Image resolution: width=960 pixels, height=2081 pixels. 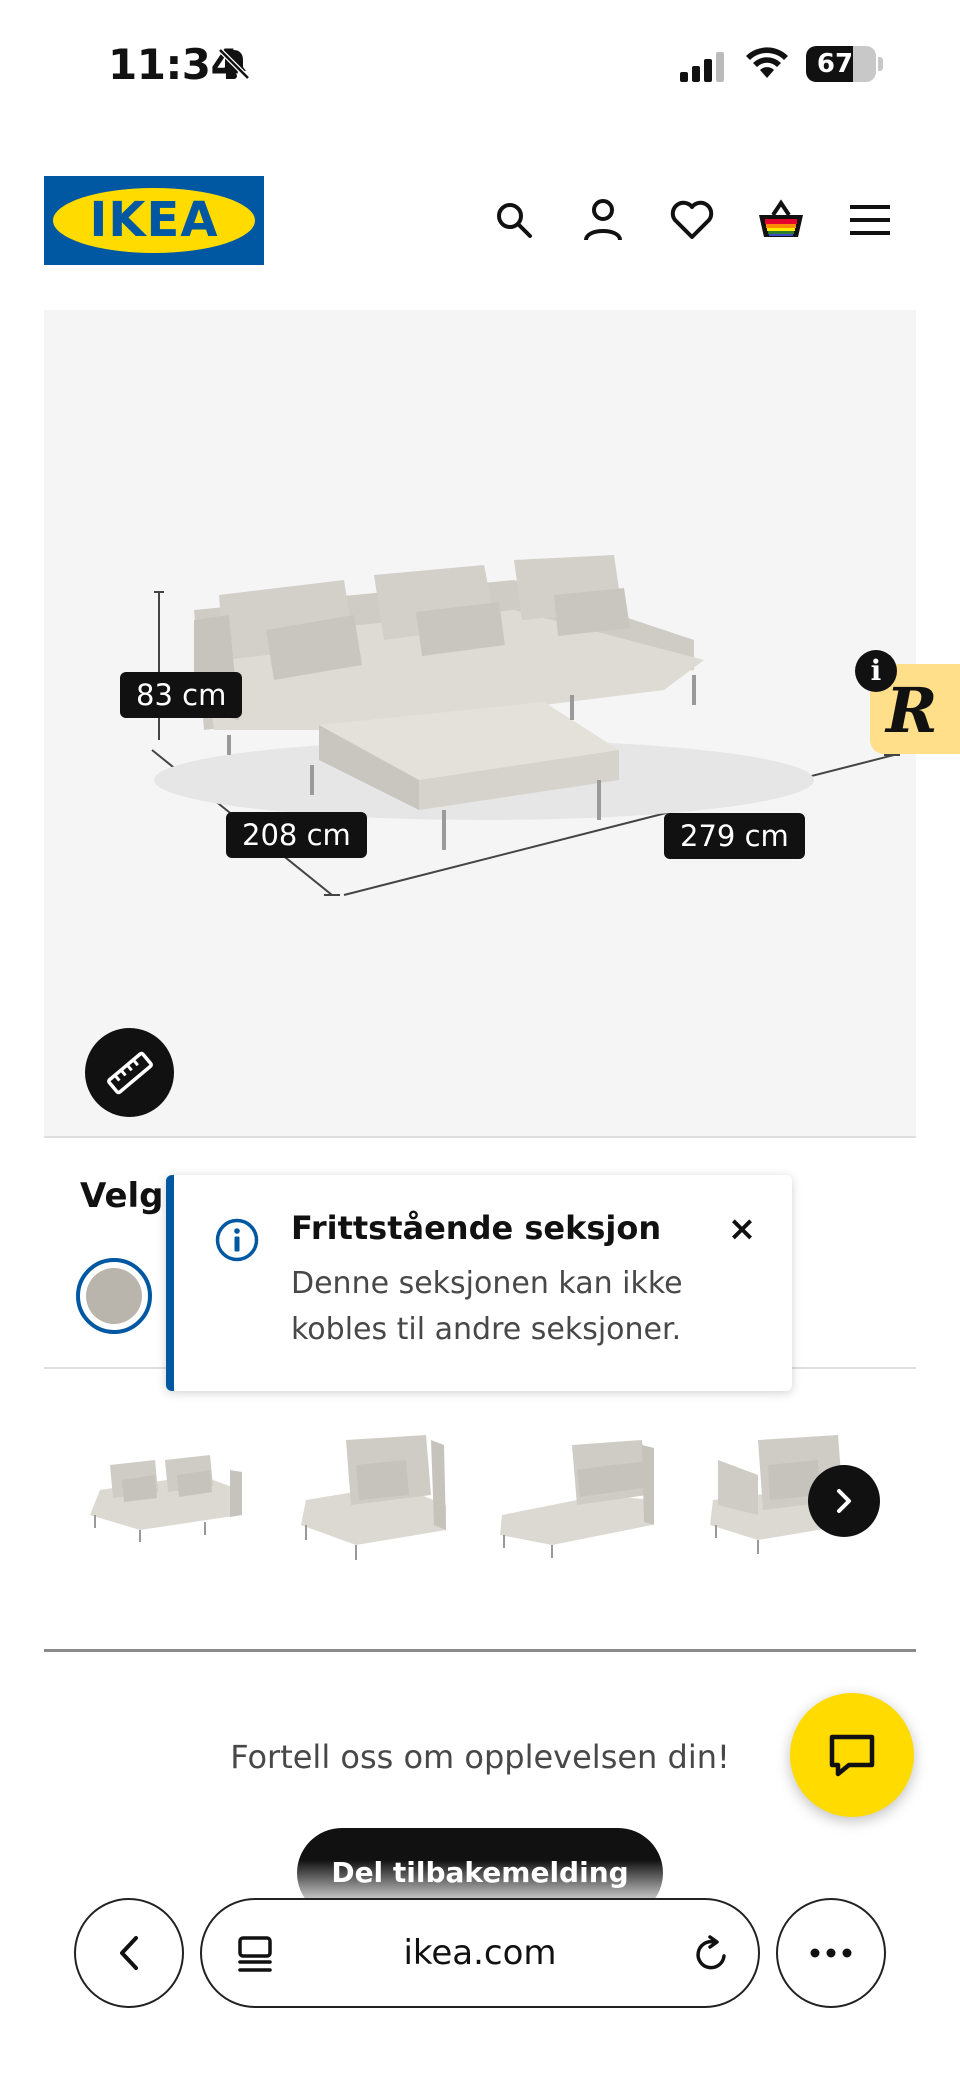 I want to click on reload-icon, so click(x=712, y=1954).